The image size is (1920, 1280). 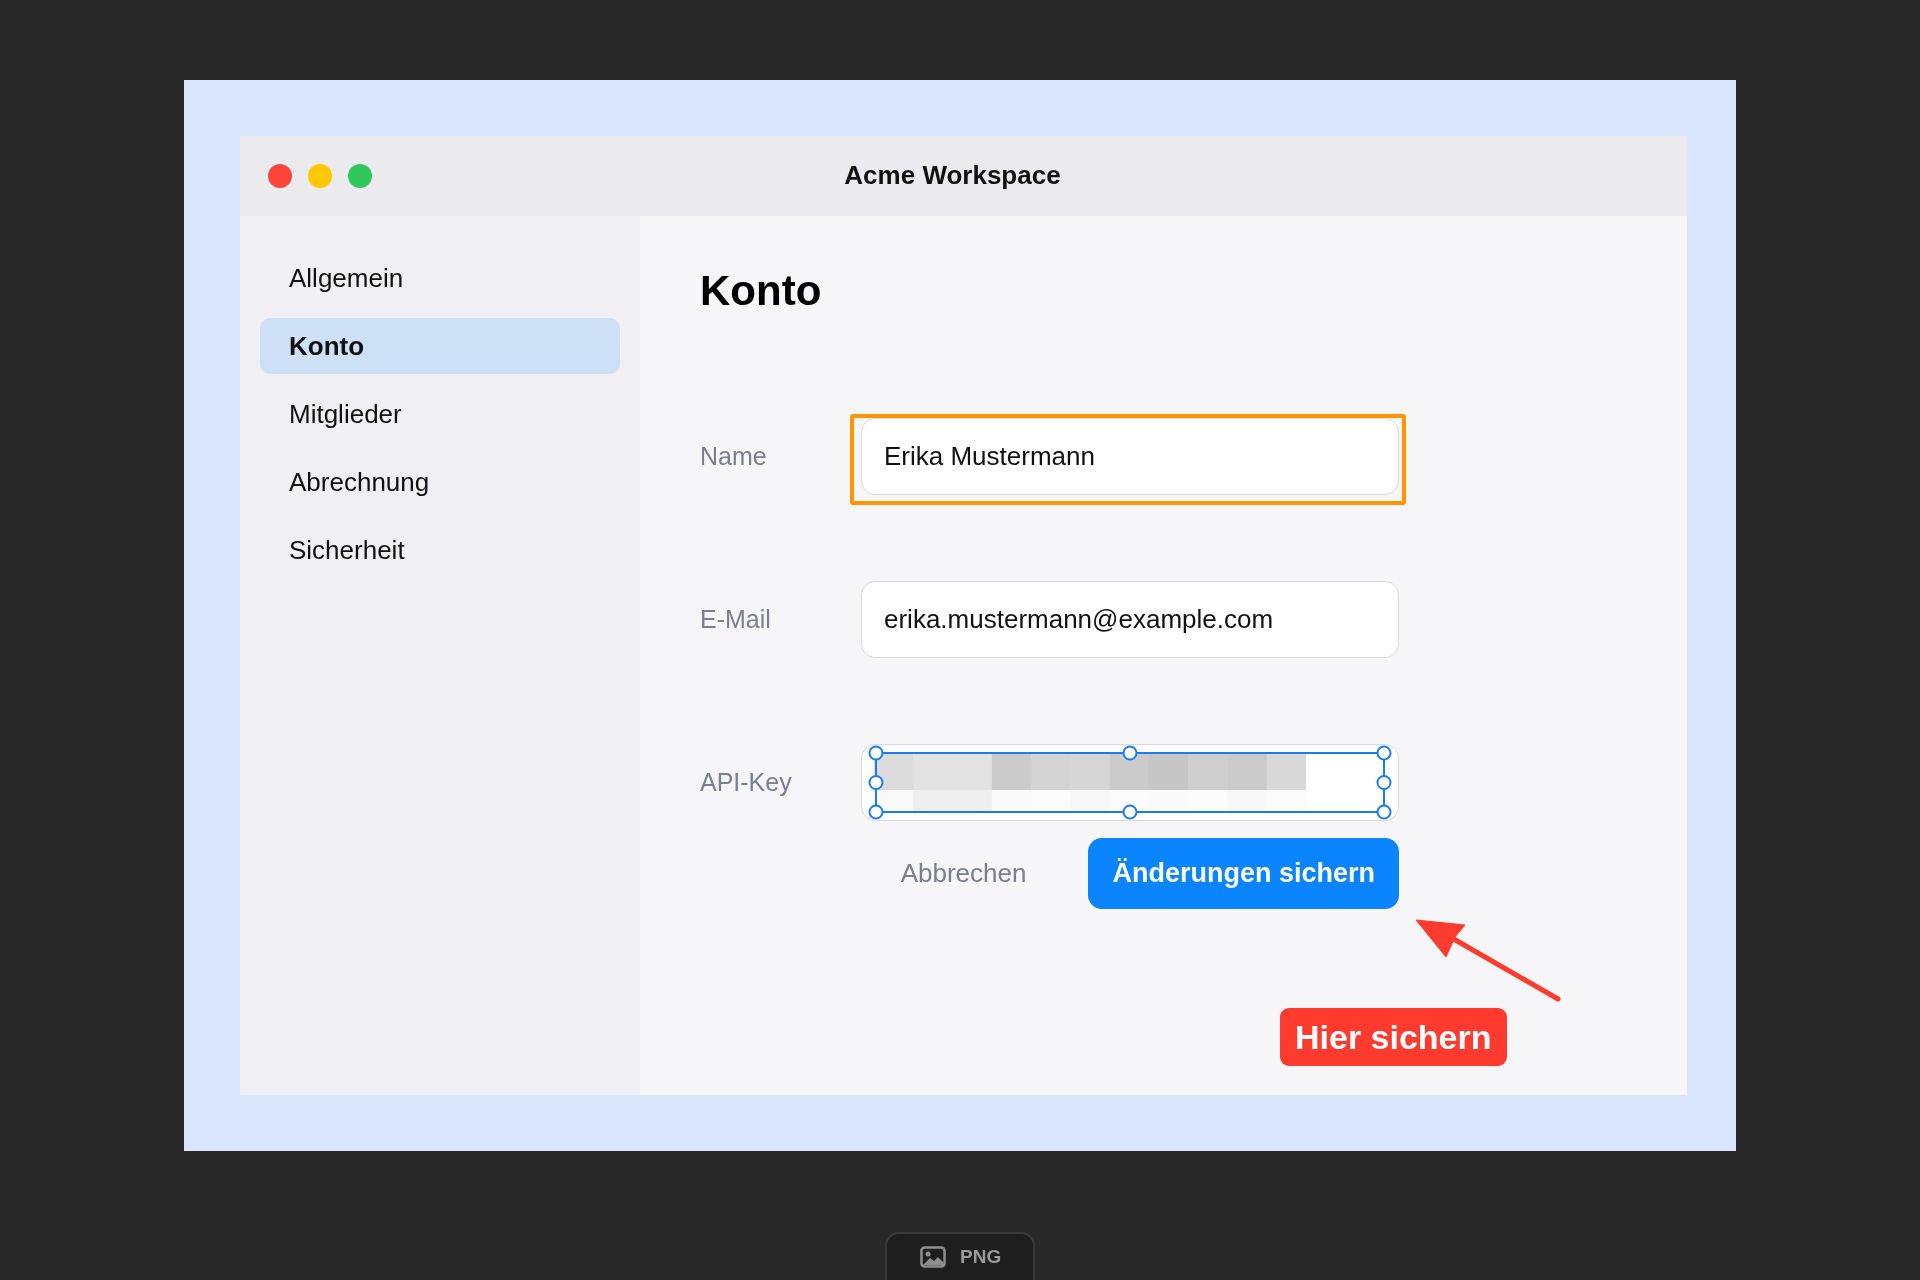 What do you see at coordinates (746, 782) in the screenshot?
I see `field-label: API-Key` at bounding box center [746, 782].